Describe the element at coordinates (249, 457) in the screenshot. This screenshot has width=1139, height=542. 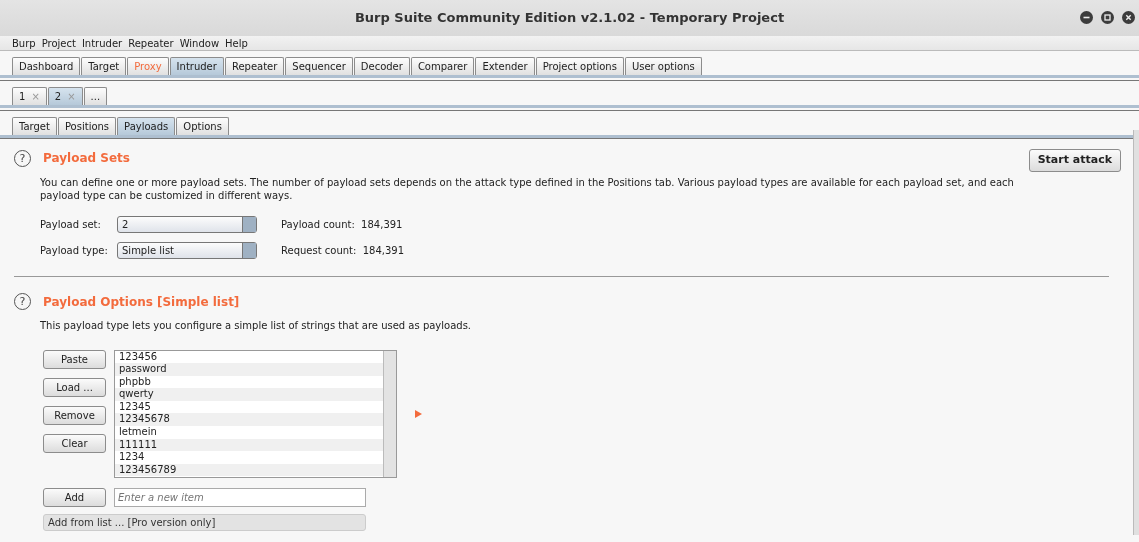
I see `list-item: 1234` at that location.